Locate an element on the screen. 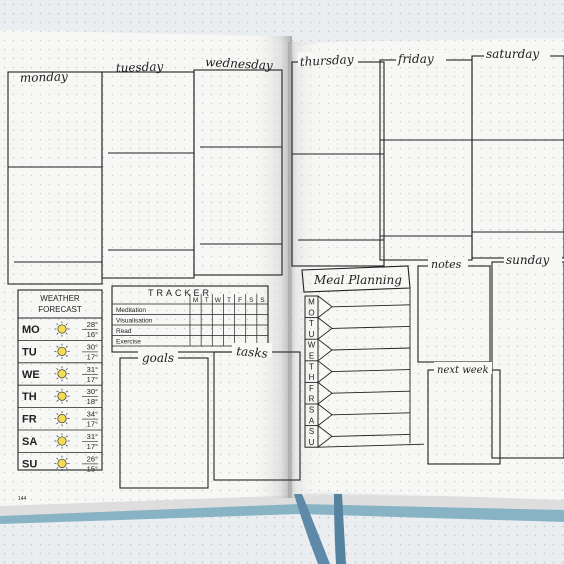 The width and height of the screenshot is (564, 564). label-next-week: next week is located at coordinates (463, 370).